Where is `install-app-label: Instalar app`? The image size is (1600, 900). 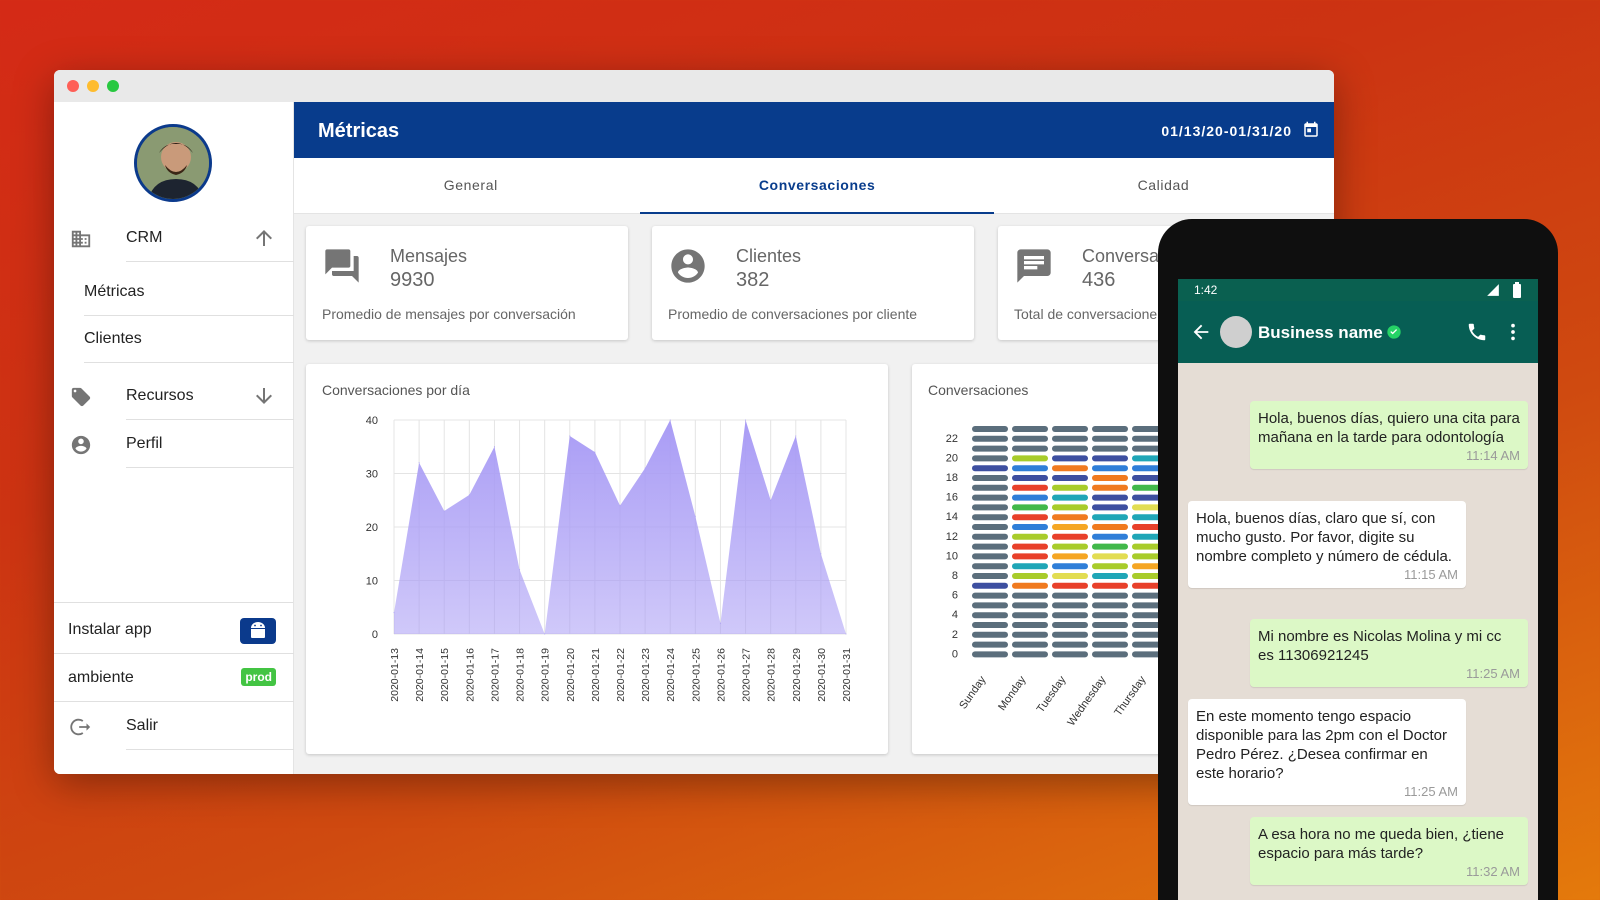
install-app-label: Instalar app is located at coordinates (110, 629).